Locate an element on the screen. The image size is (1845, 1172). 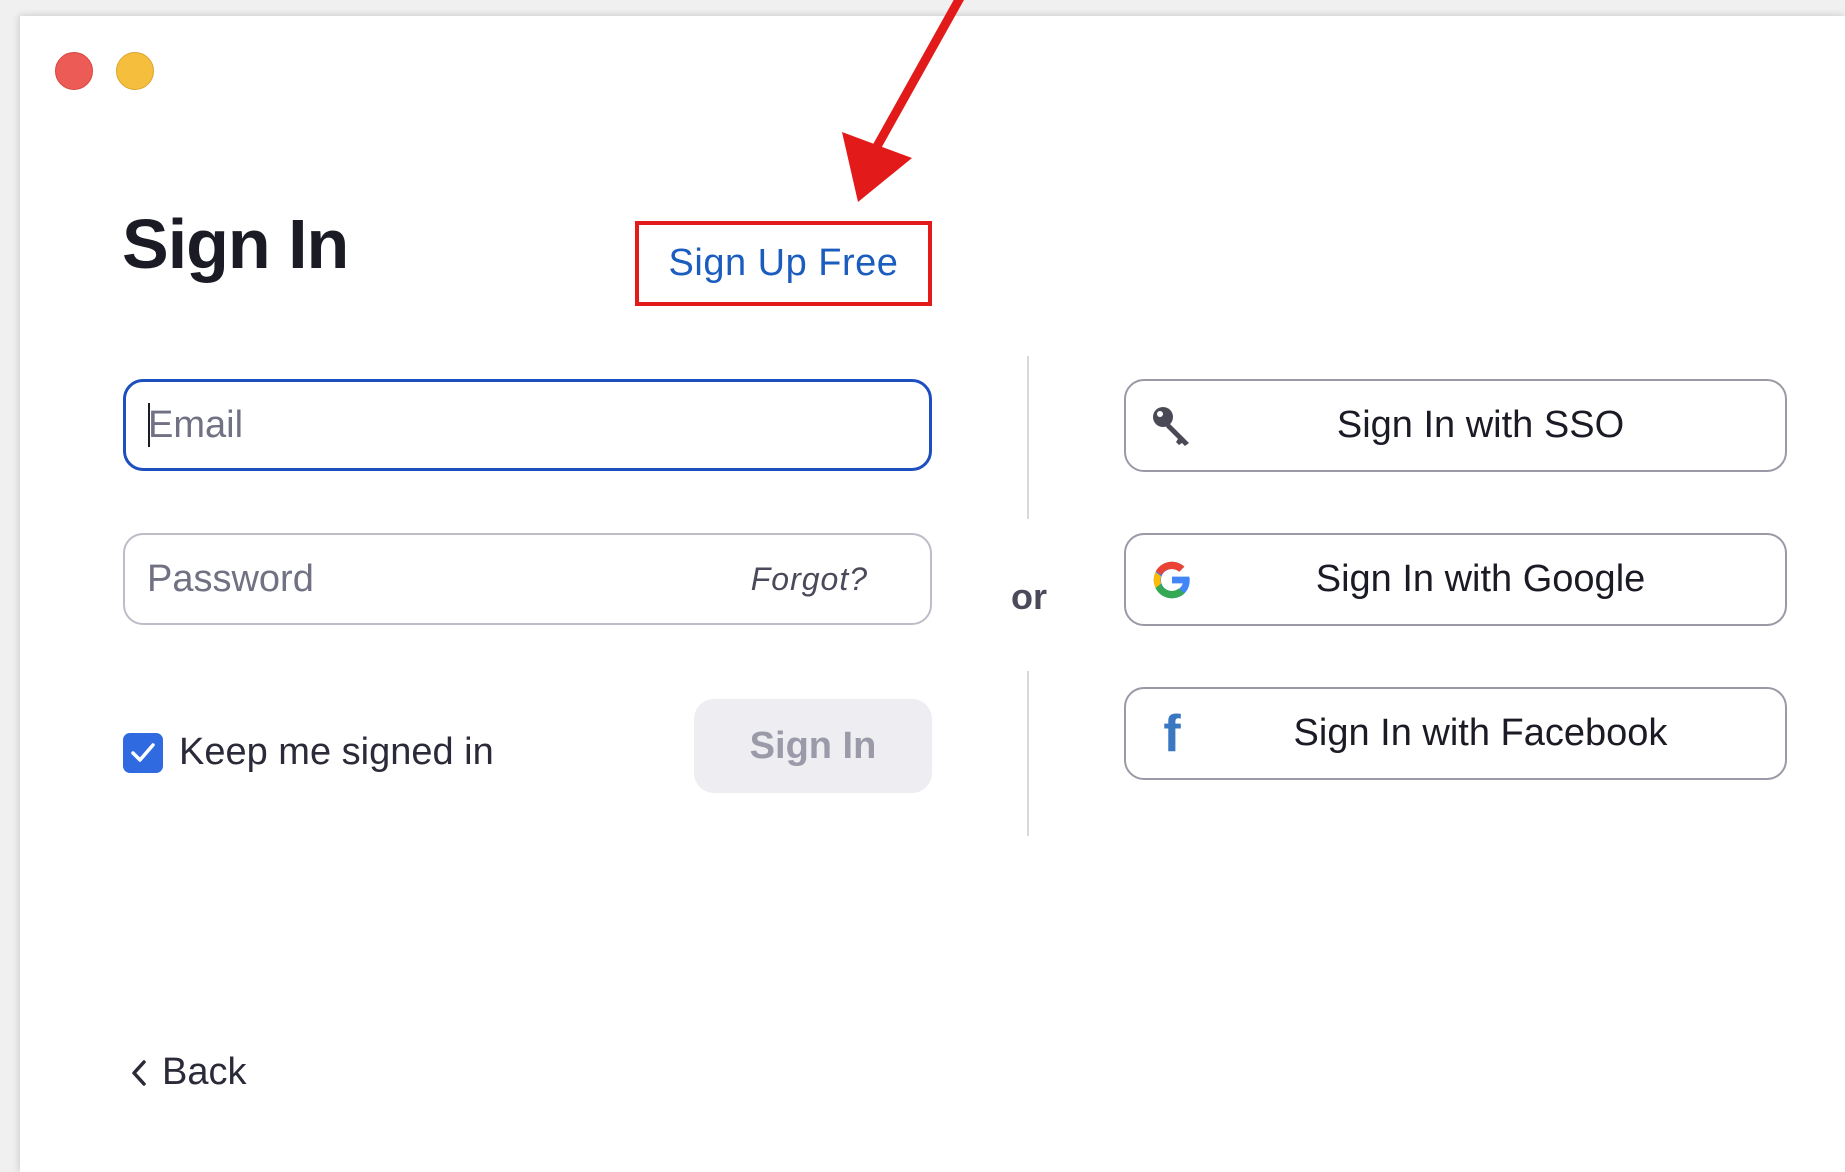
signin-button: Sign In is located at coordinates (813, 746).